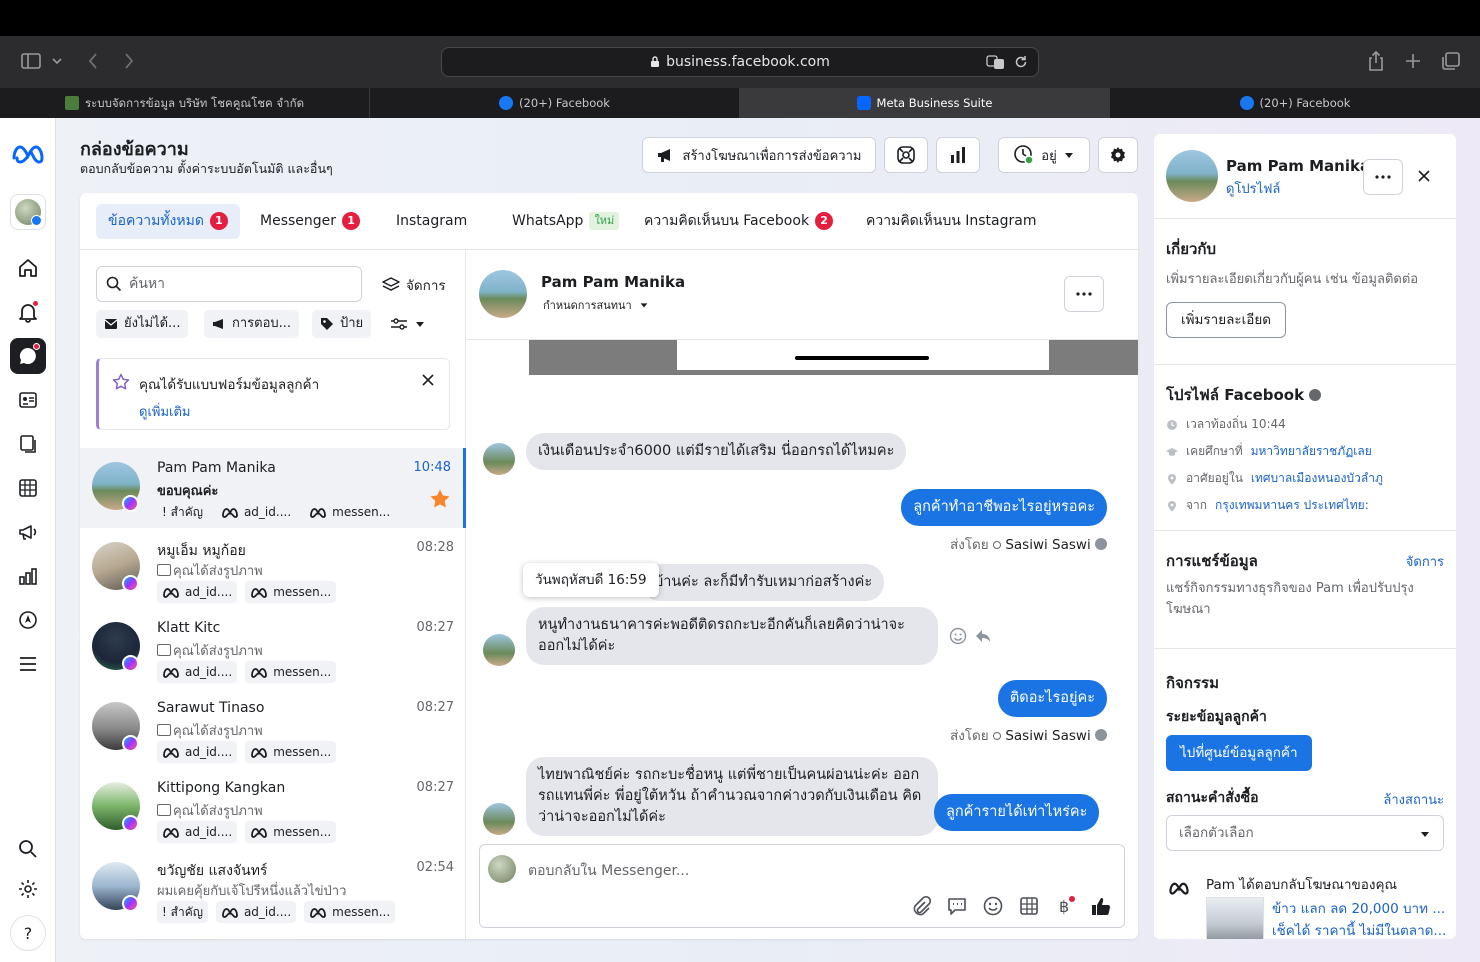  Describe the element at coordinates (1118, 155) in the screenshot. I see `inbox-settings-gear-icon` at that location.